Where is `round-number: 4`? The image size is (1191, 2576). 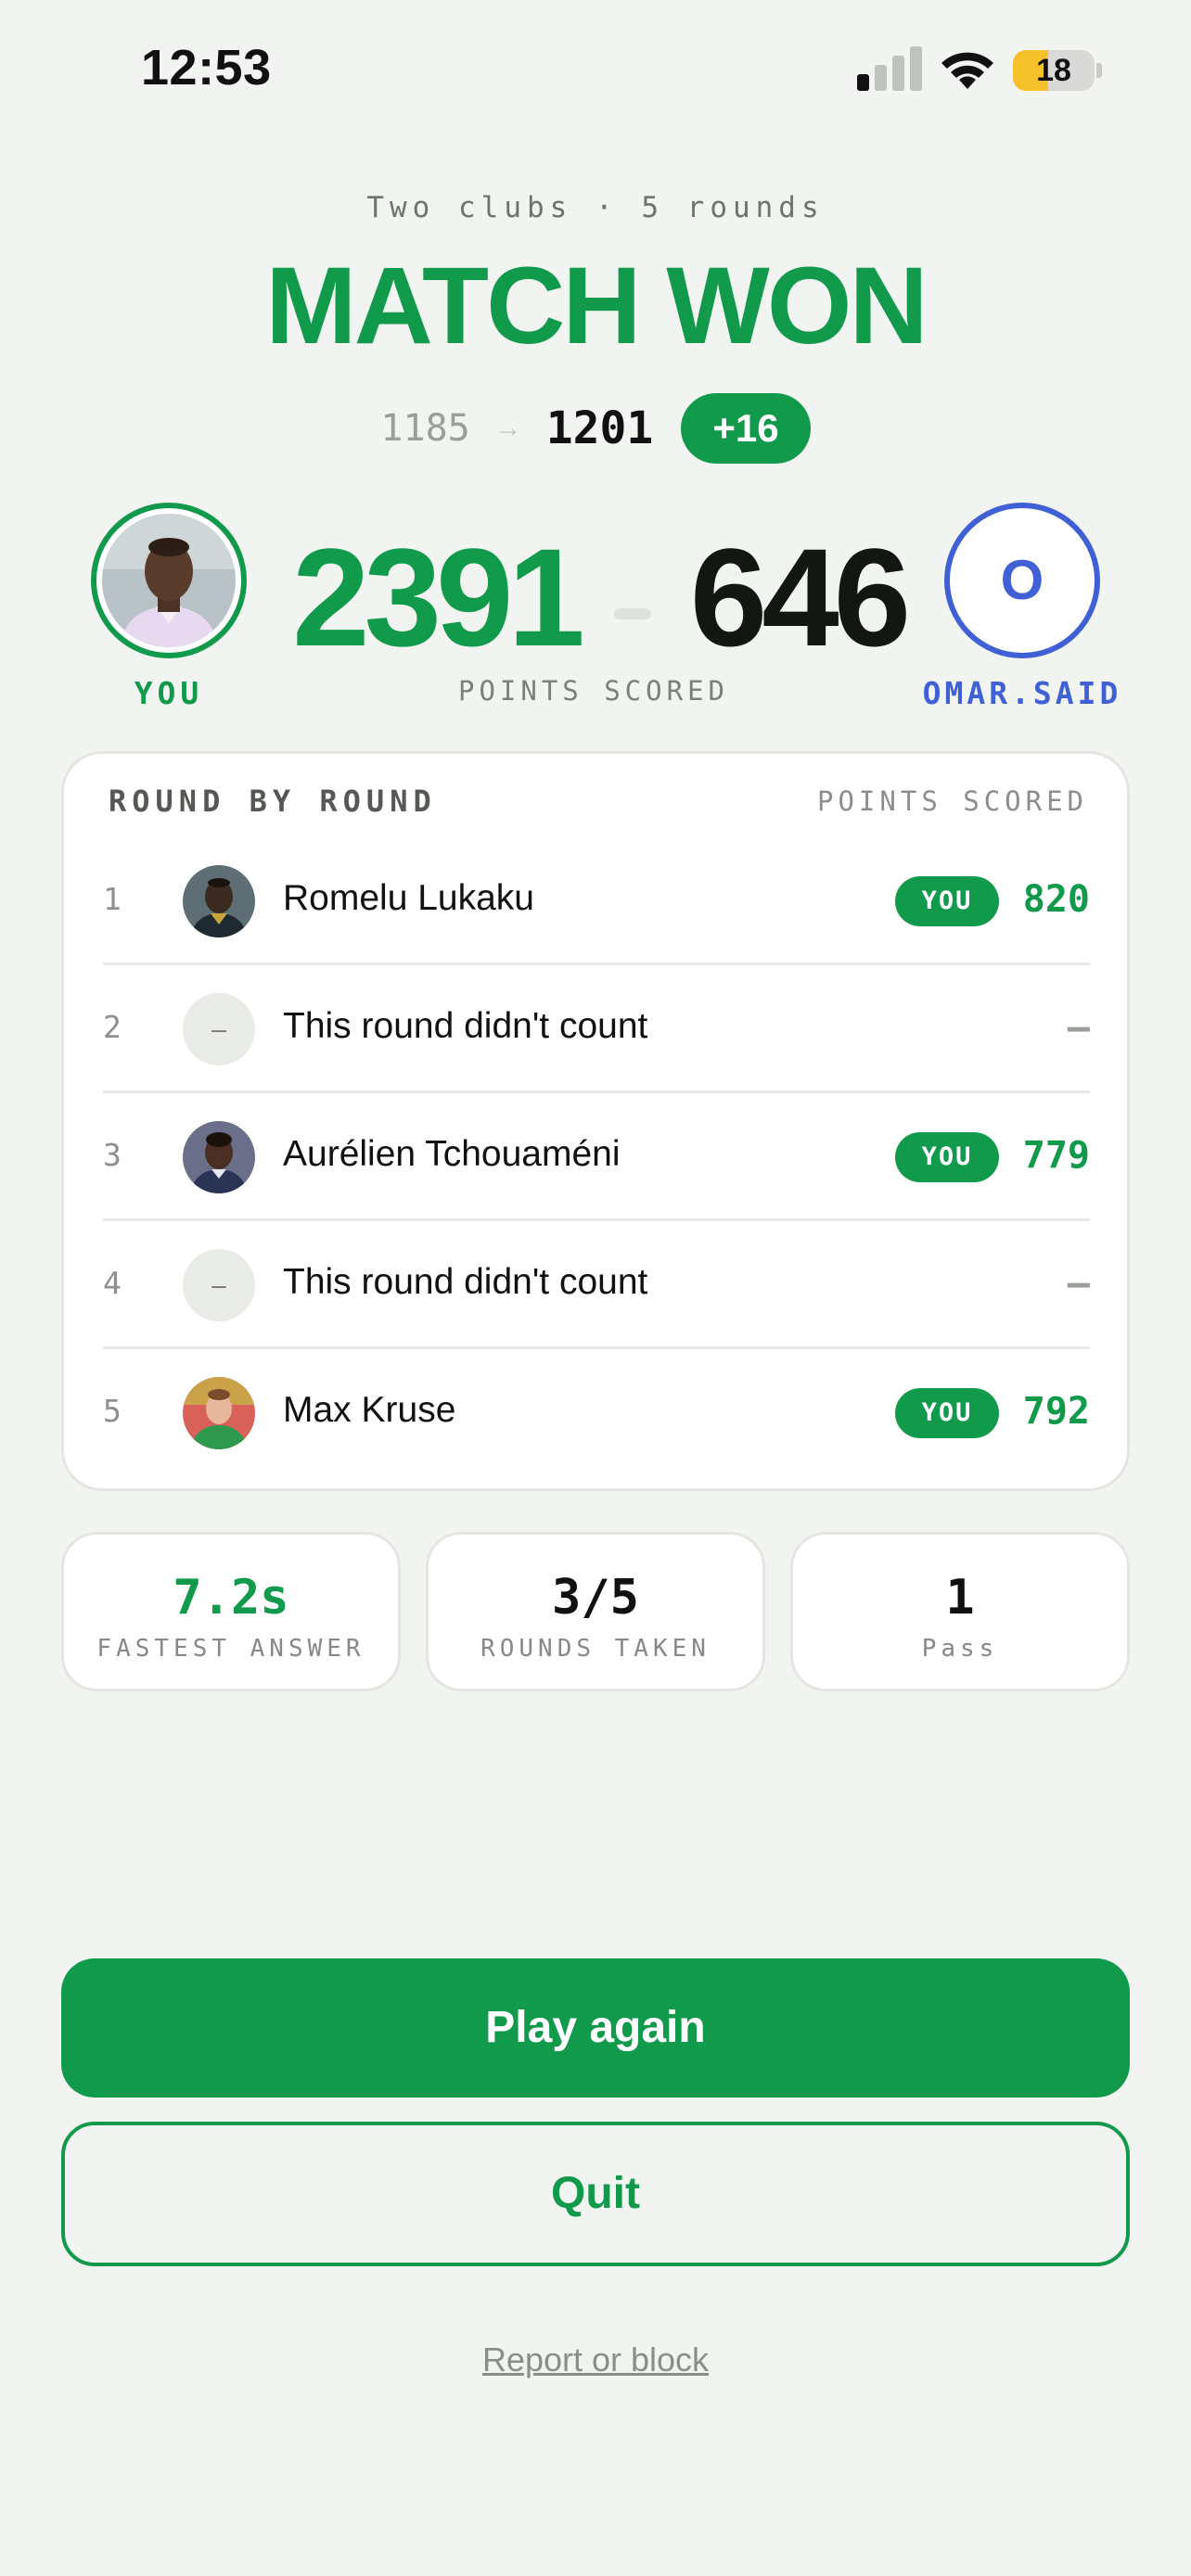
round-number: 4 is located at coordinates (112, 1283).